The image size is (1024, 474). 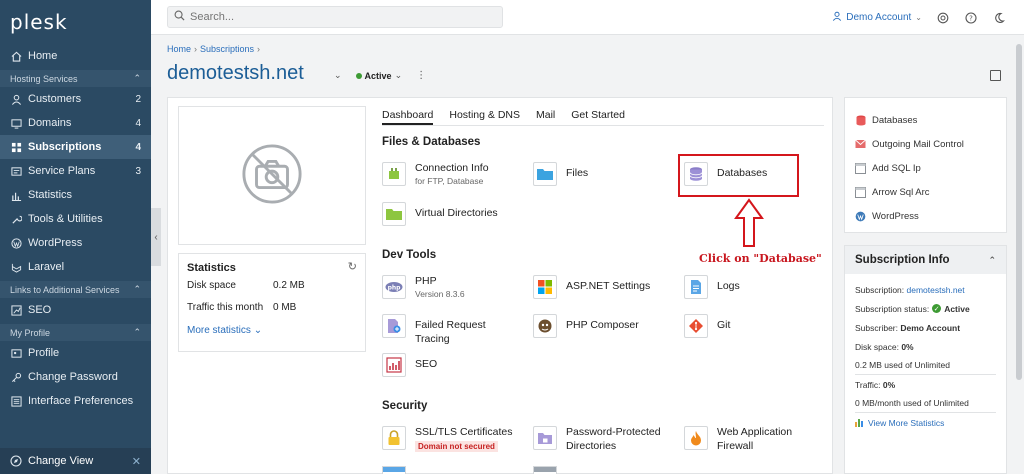 What do you see at coordinates (75, 123) in the screenshot?
I see `sidebar-item-domains: Domains 4` at bounding box center [75, 123].